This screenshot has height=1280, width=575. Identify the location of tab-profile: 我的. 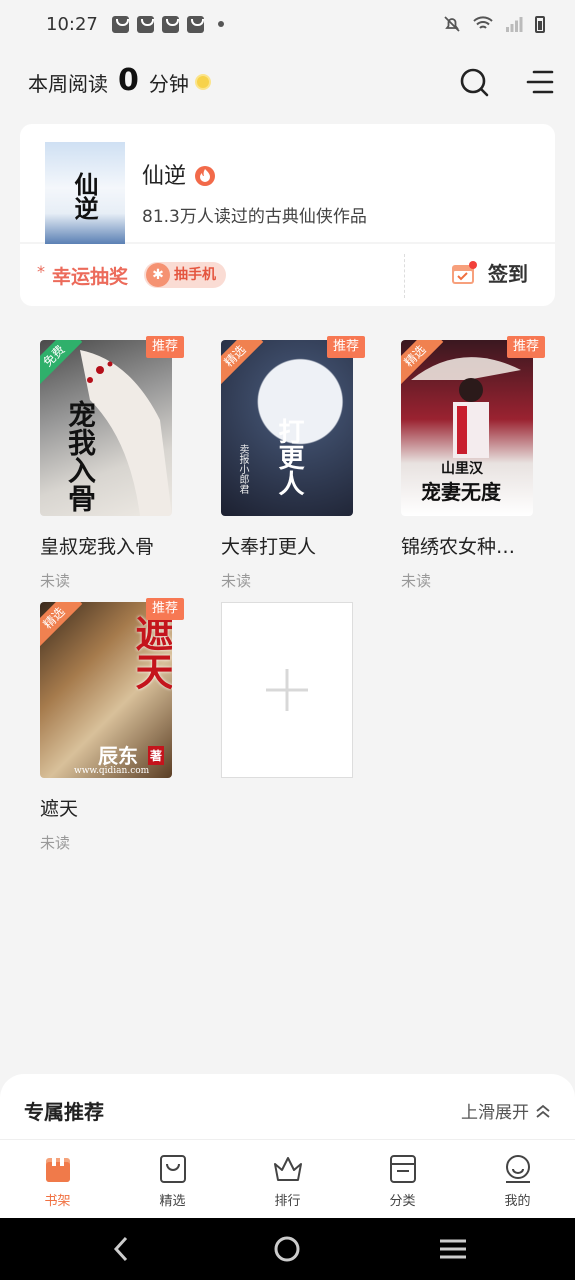
(517, 1179).